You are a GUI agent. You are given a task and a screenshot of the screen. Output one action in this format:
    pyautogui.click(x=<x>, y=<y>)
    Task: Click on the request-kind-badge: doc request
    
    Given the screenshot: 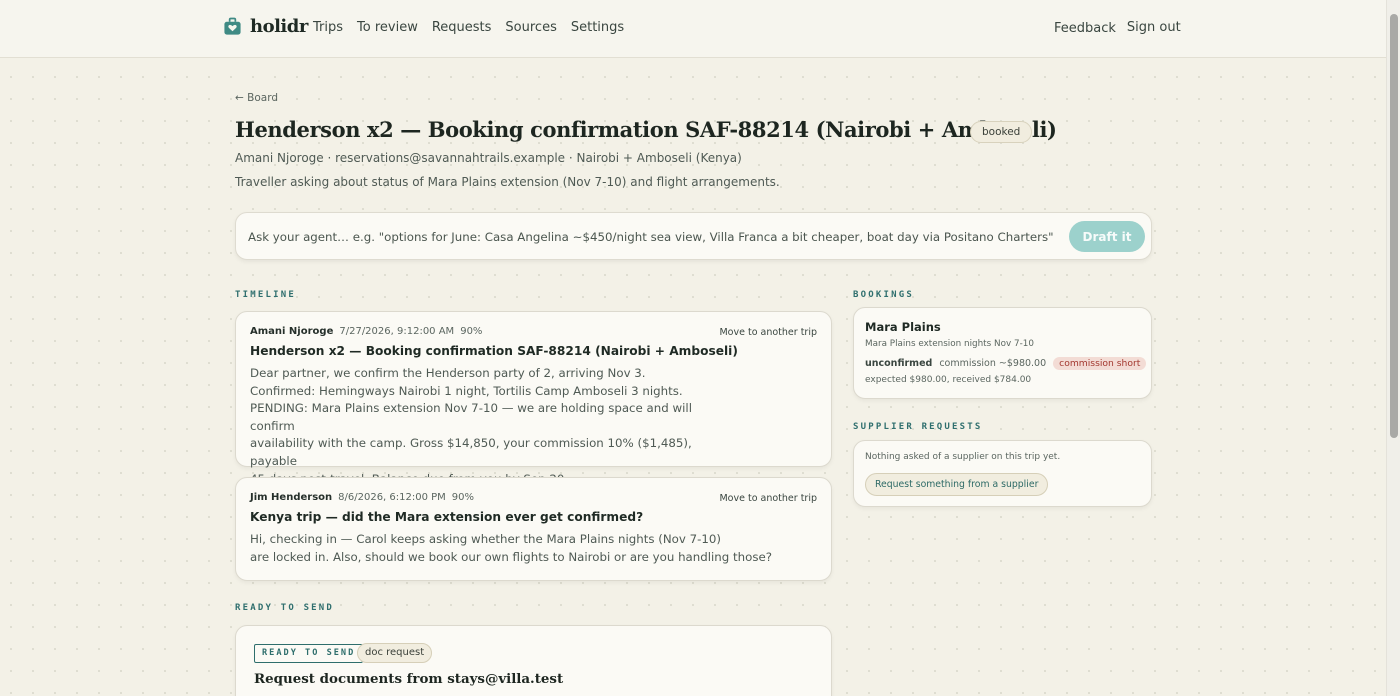 What is the action you would take?
    pyautogui.click(x=395, y=653)
    